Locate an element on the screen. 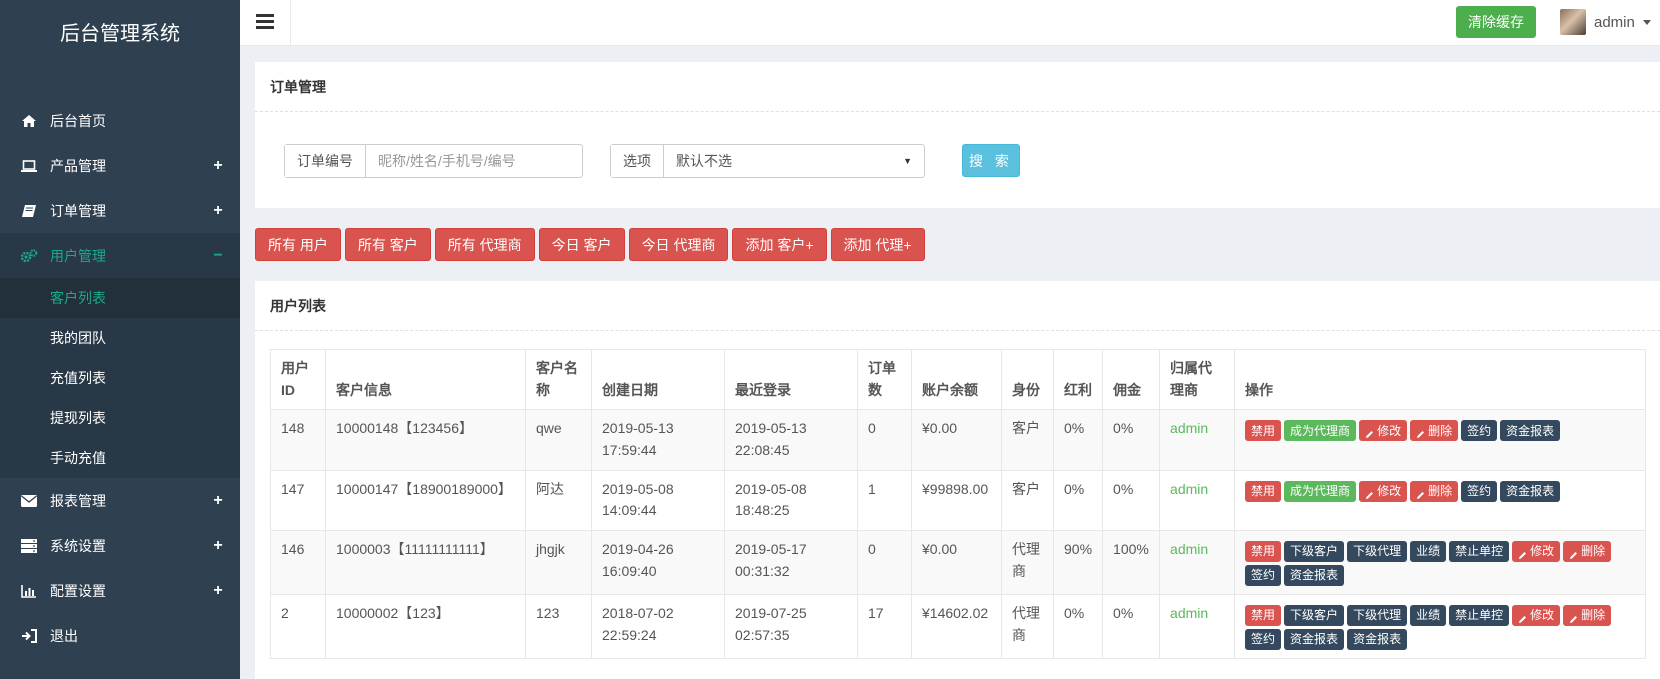 Image resolution: width=1660 pixels, height=679 pixels. cell-created: 2018-07-02 22:59:24 is located at coordinates (658, 627).